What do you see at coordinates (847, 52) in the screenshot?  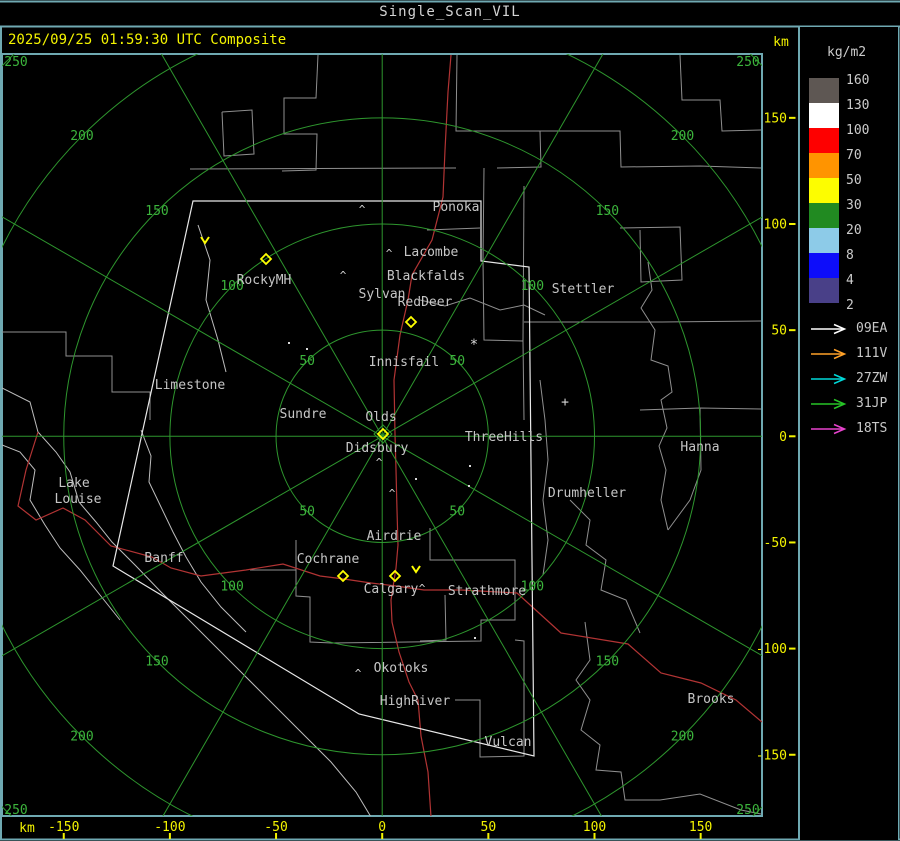 I see `colorbar-units-label: kg/m2` at bounding box center [847, 52].